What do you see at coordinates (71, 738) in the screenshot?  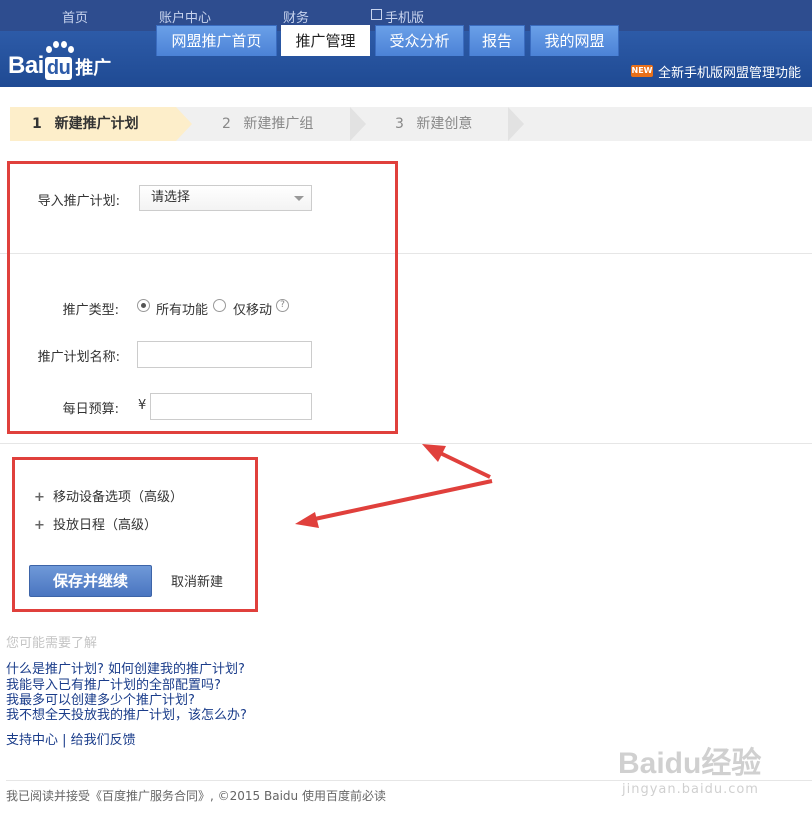 I see `support-links: 支持中心 | 给我们反馈` at bounding box center [71, 738].